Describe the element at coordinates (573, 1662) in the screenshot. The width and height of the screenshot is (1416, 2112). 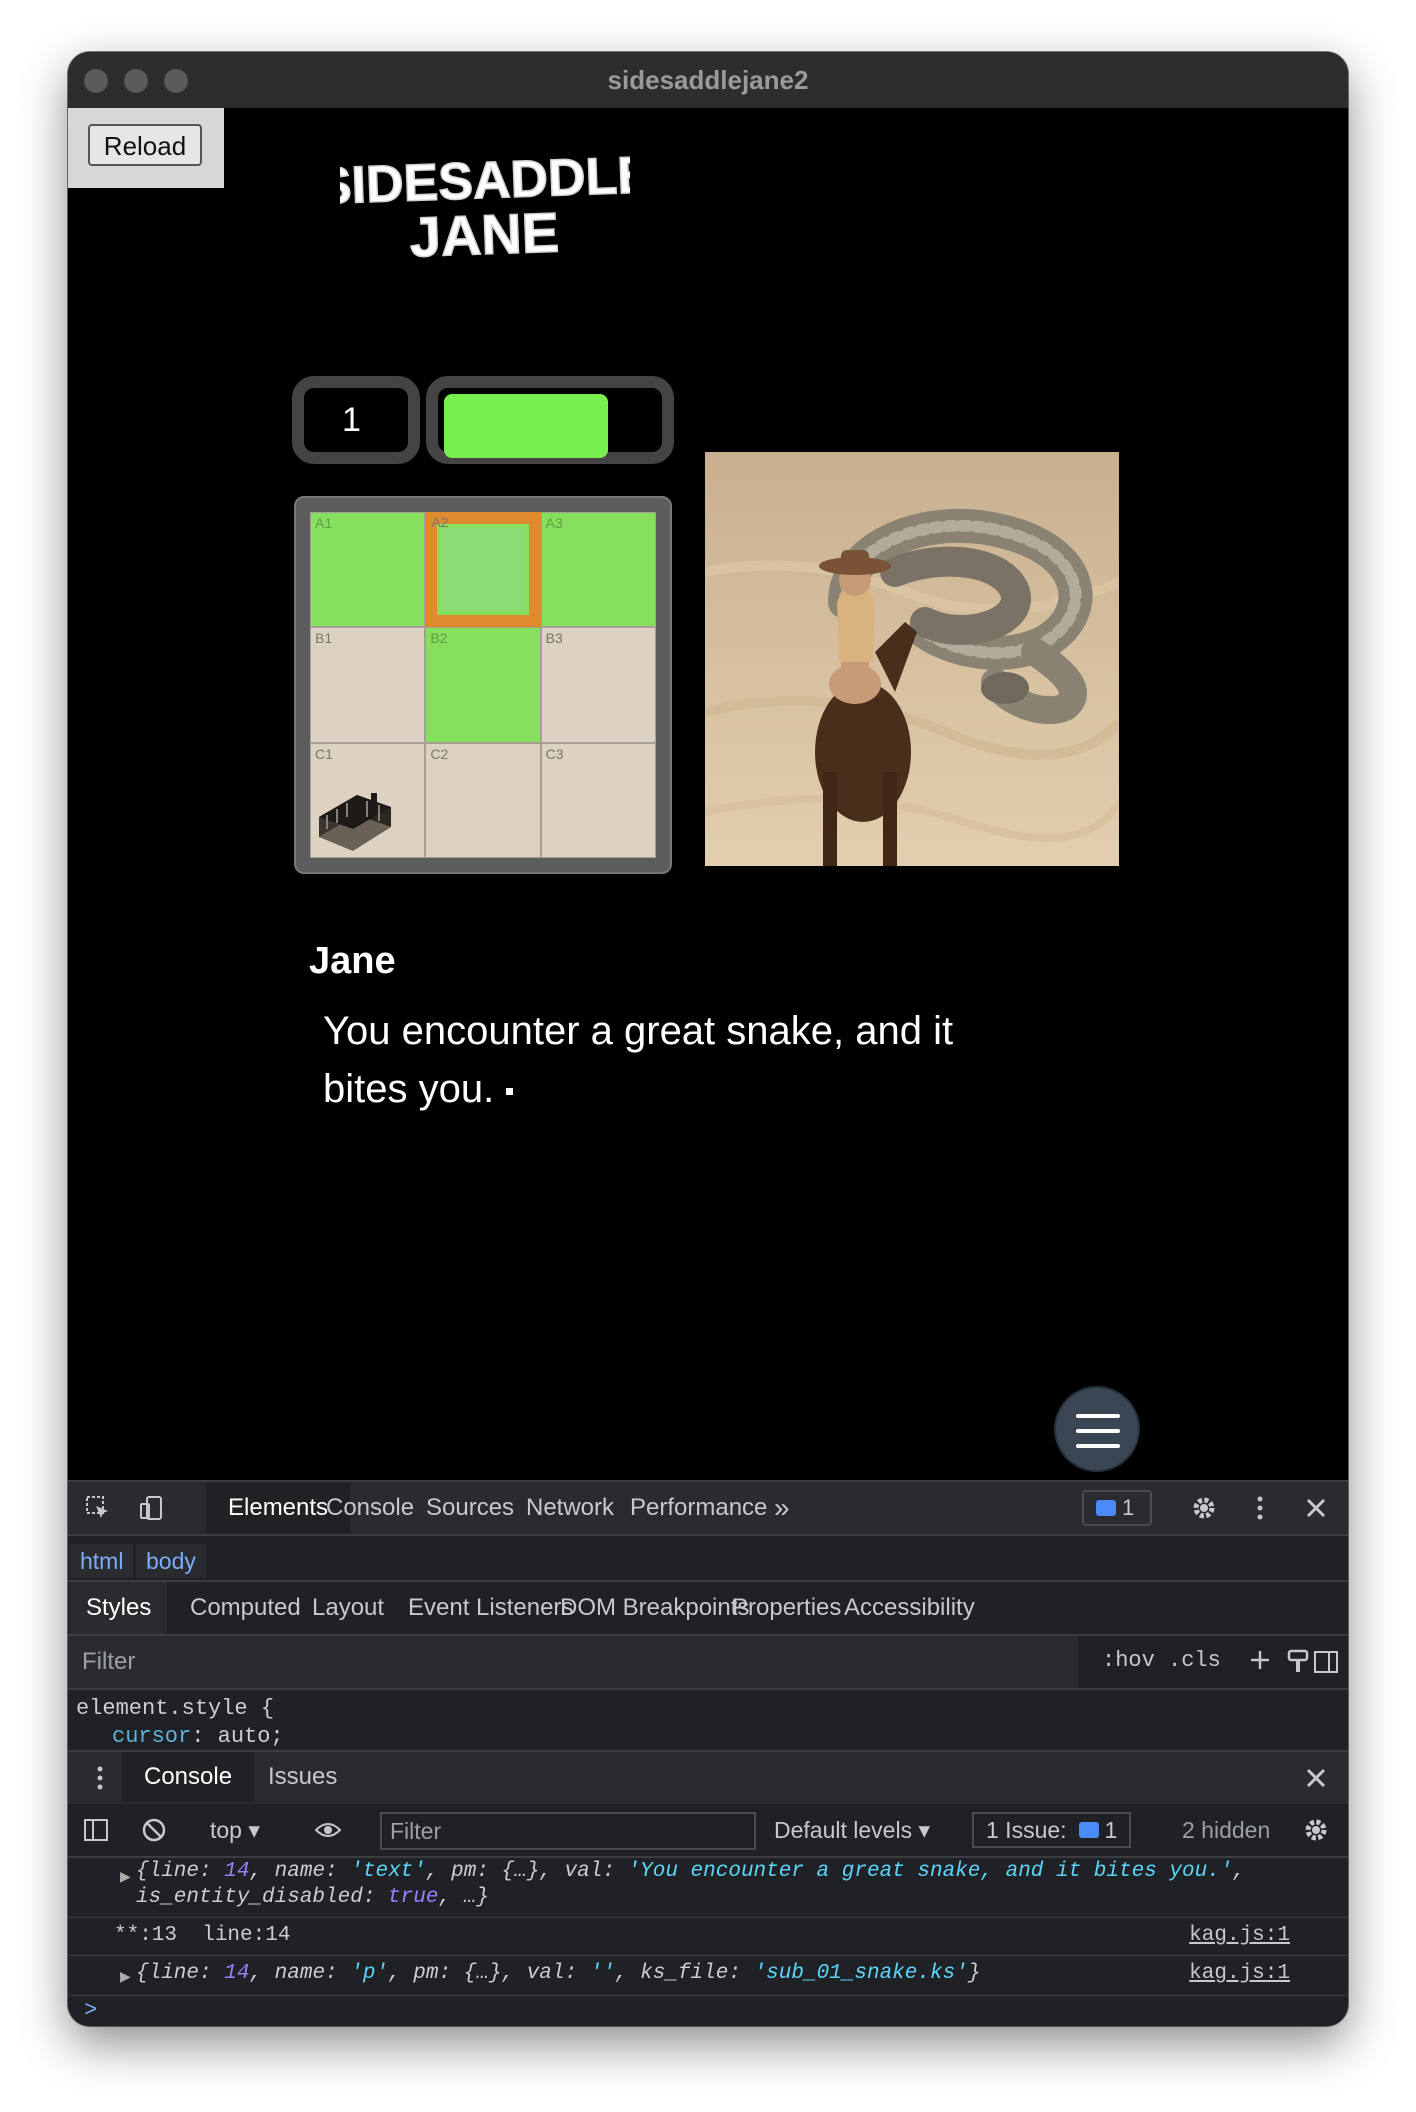
I see `styles-filter-input` at that location.